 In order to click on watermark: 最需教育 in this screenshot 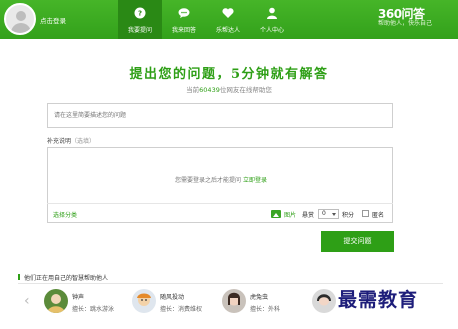, I will do `click(378, 300)`.